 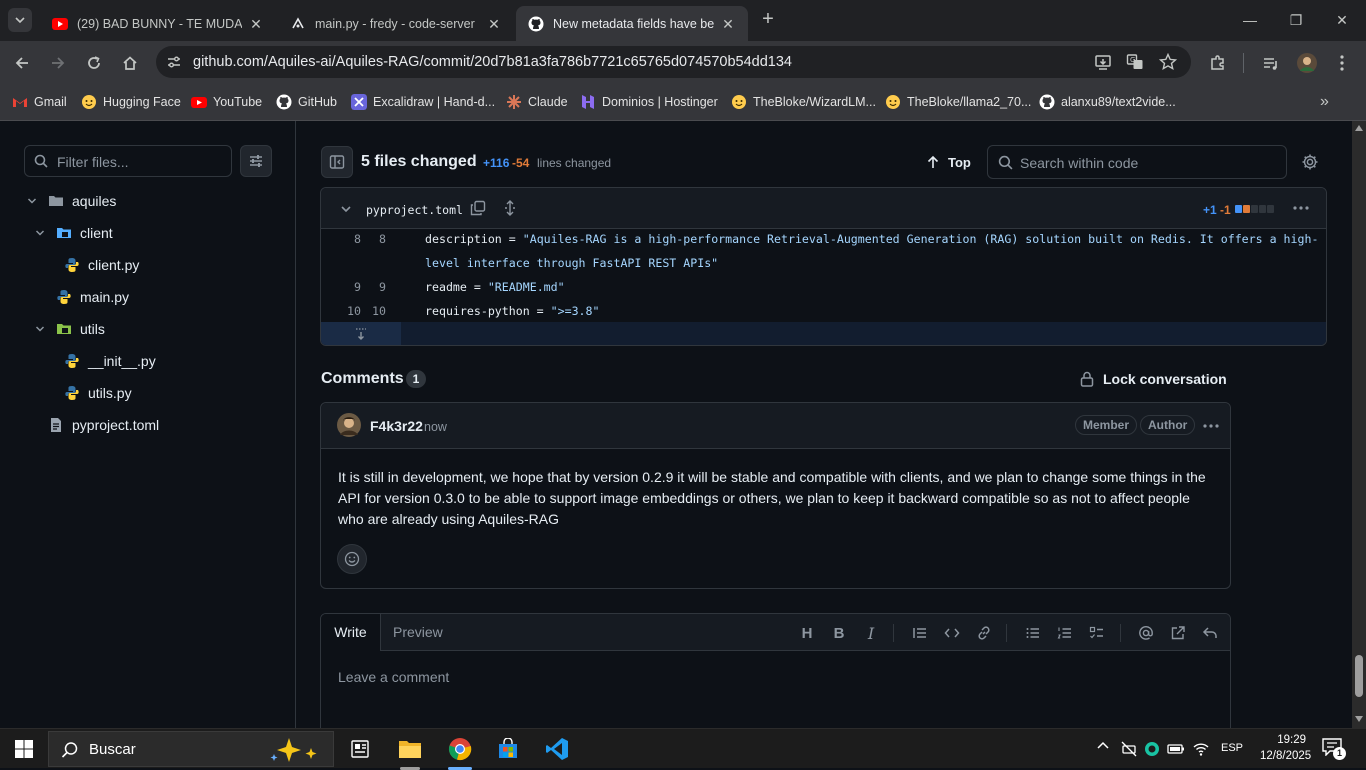 I want to click on mention-icon, so click(x=1146, y=633).